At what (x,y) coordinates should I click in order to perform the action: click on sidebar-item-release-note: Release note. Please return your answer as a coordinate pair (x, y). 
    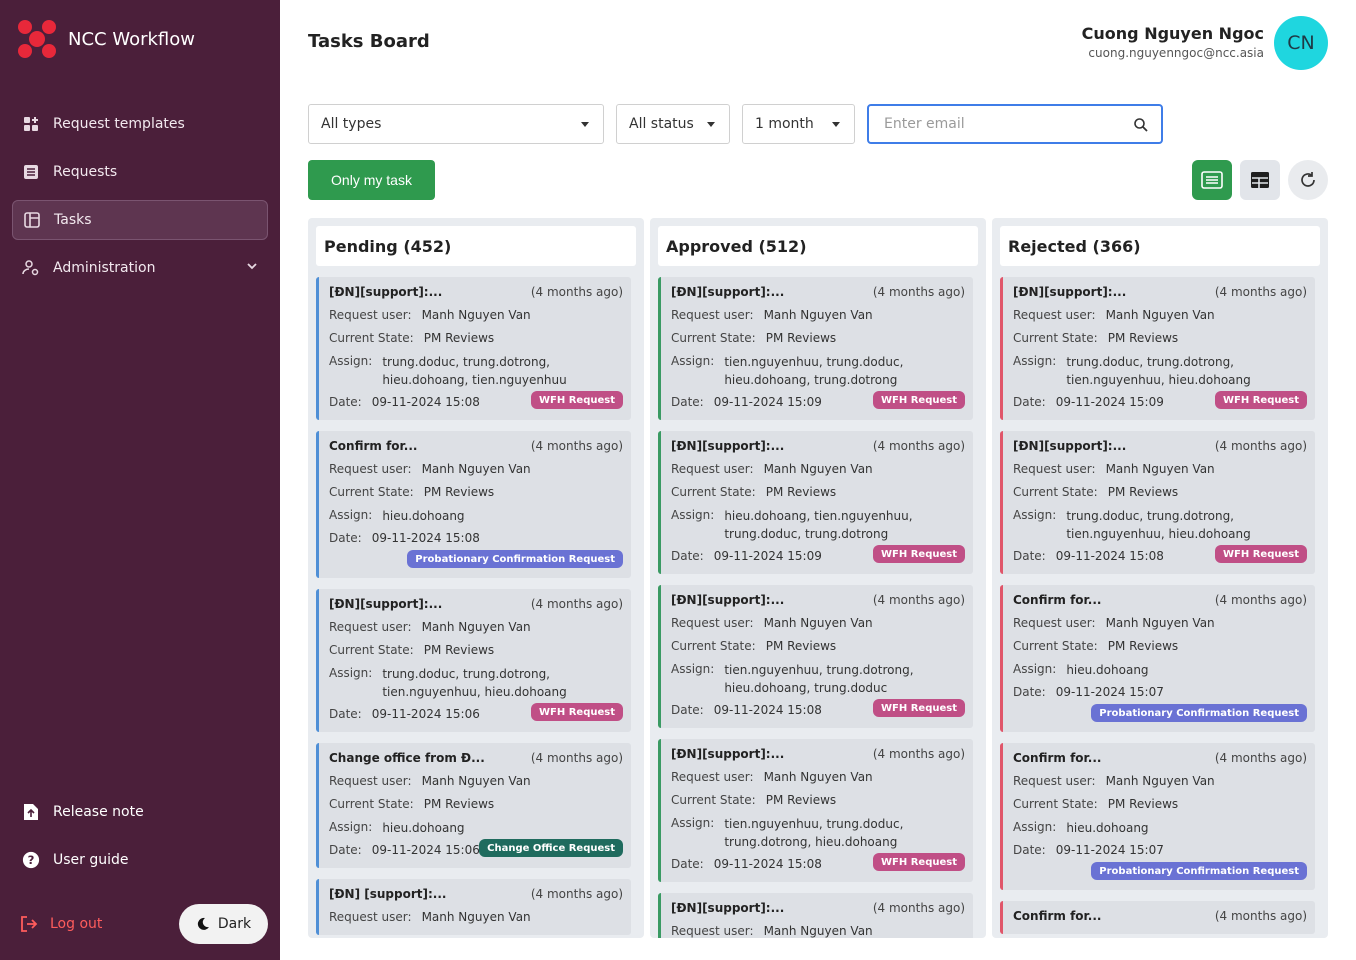
    Looking at the image, I should click on (140, 812).